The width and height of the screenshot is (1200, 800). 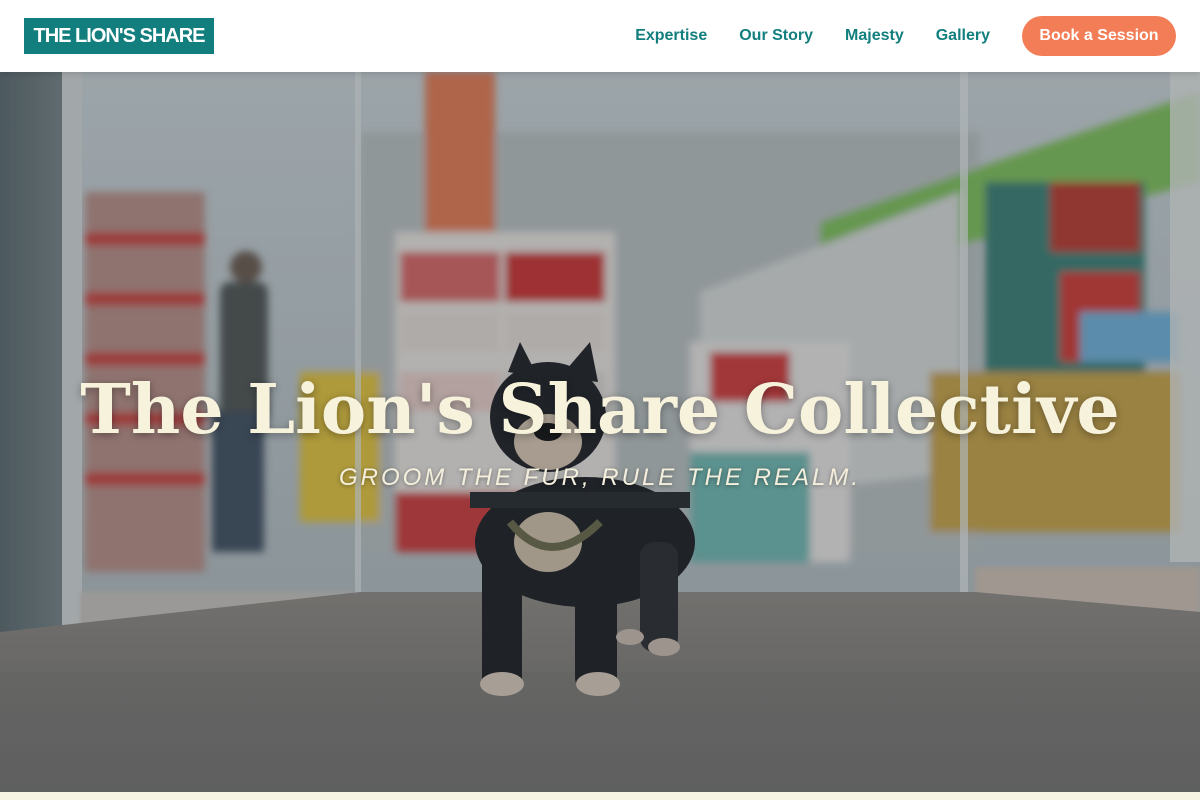 What do you see at coordinates (776, 36) in the screenshot?
I see `nav-link-our-story: Our Story` at bounding box center [776, 36].